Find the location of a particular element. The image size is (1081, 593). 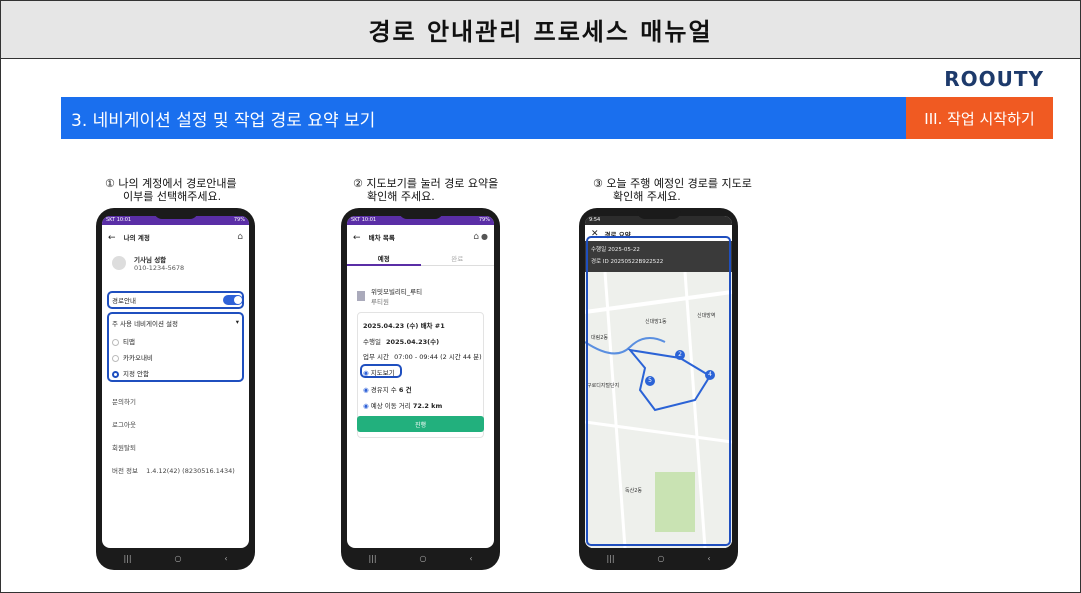

dispatch-title: 2025.04.23 (수) 배차 #1 is located at coordinates (404, 326).